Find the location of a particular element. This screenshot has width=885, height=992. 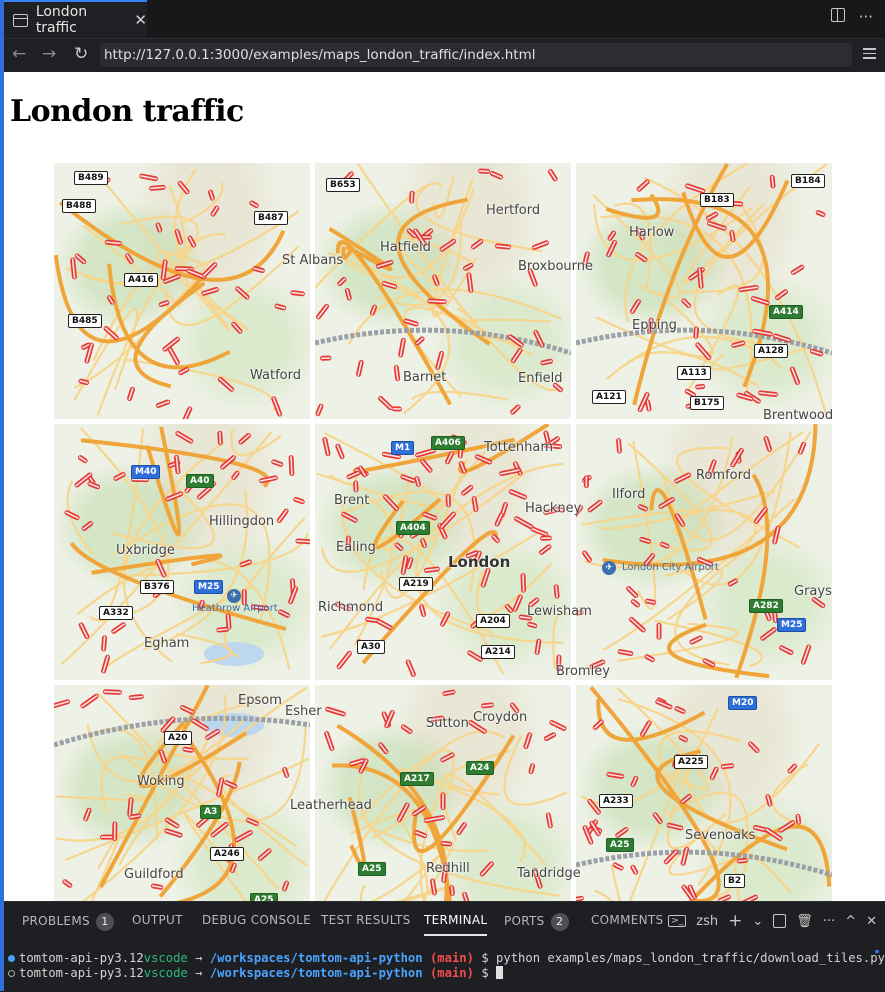

back-icon: ← is located at coordinates (19, 54).